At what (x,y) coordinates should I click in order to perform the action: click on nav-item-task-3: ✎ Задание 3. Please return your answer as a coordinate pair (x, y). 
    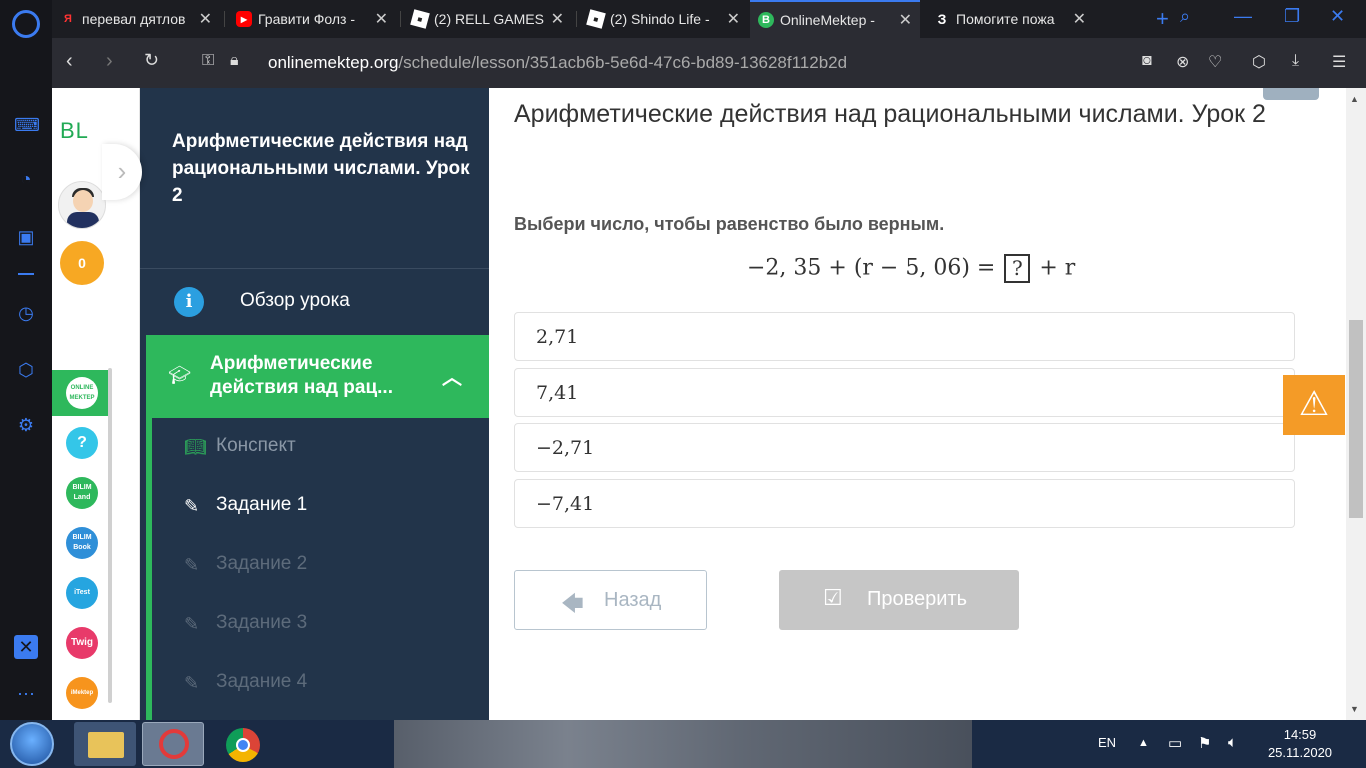
    Looking at the image, I should click on (320, 624).